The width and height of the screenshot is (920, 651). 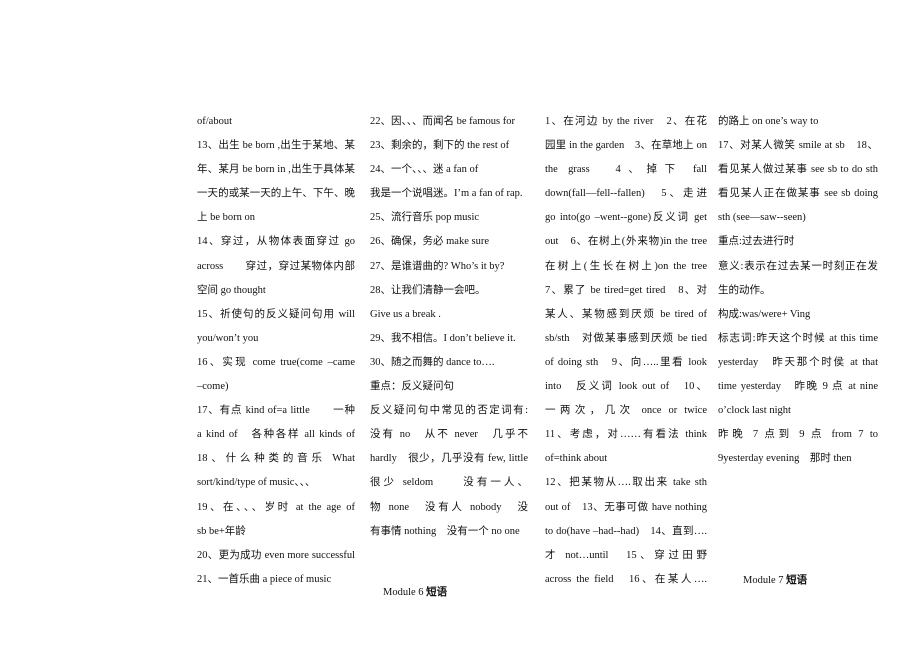 What do you see at coordinates (764, 314) in the screenshot?
I see `text-line: 构成:was/were+ Ving` at bounding box center [764, 314].